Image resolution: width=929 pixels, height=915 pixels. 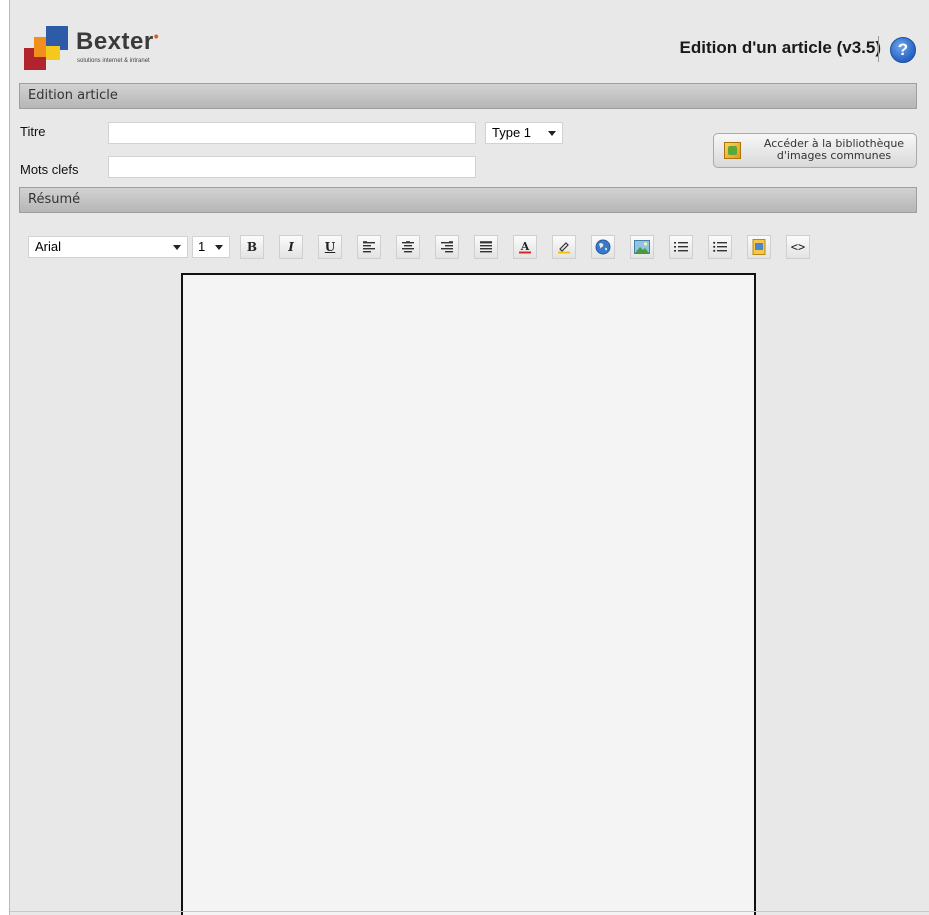 What do you see at coordinates (469, 911) in the screenshot?
I see `bottom-divider` at bounding box center [469, 911].